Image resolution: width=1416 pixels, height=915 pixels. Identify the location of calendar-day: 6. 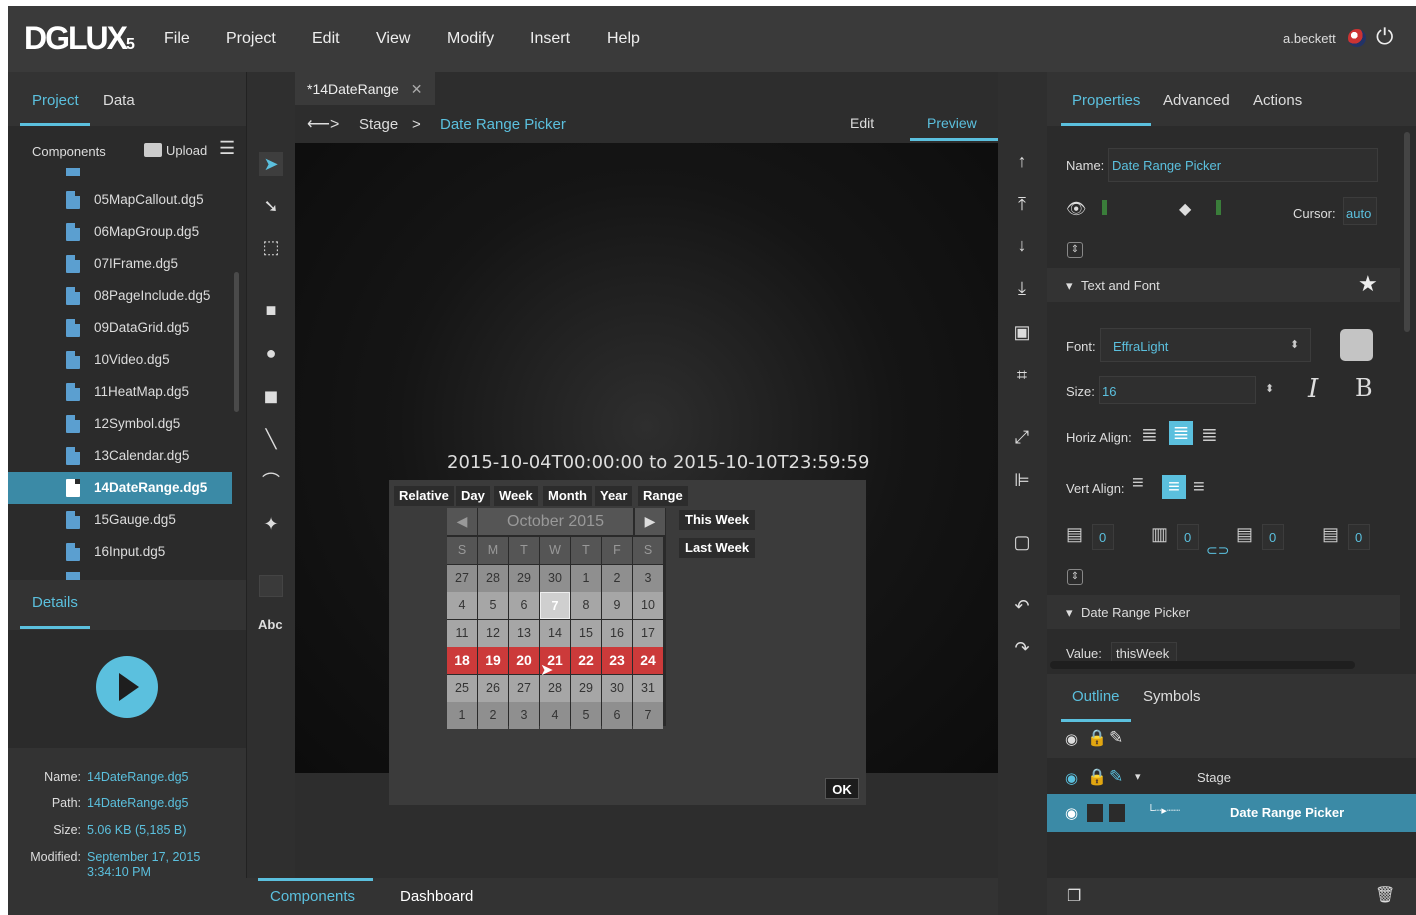
(524, 605).